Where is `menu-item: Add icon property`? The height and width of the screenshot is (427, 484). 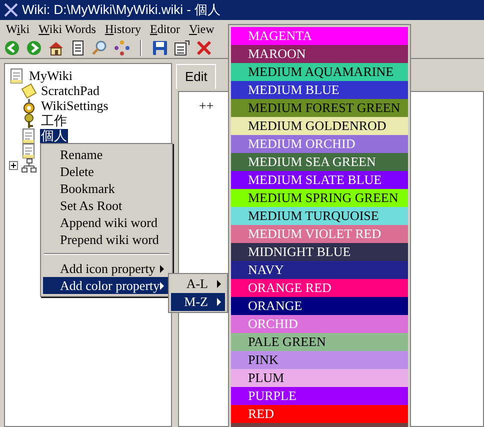 menu-item: Add icon property is located at coordinates (106, 268).